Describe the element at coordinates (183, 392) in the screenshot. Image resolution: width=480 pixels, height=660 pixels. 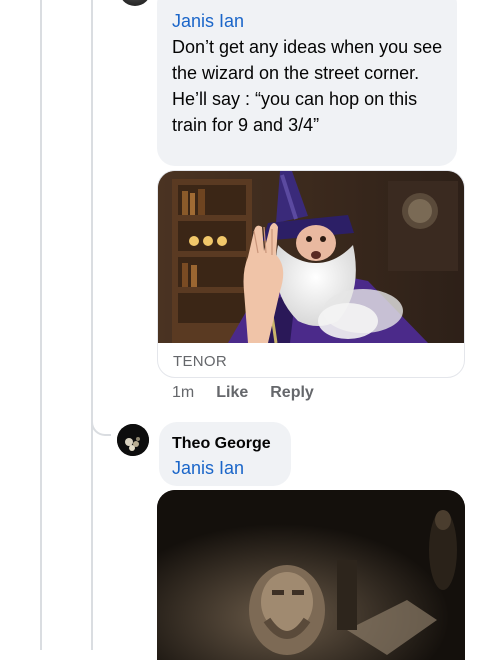
I see `comment-timestamp: 1m` at that location.